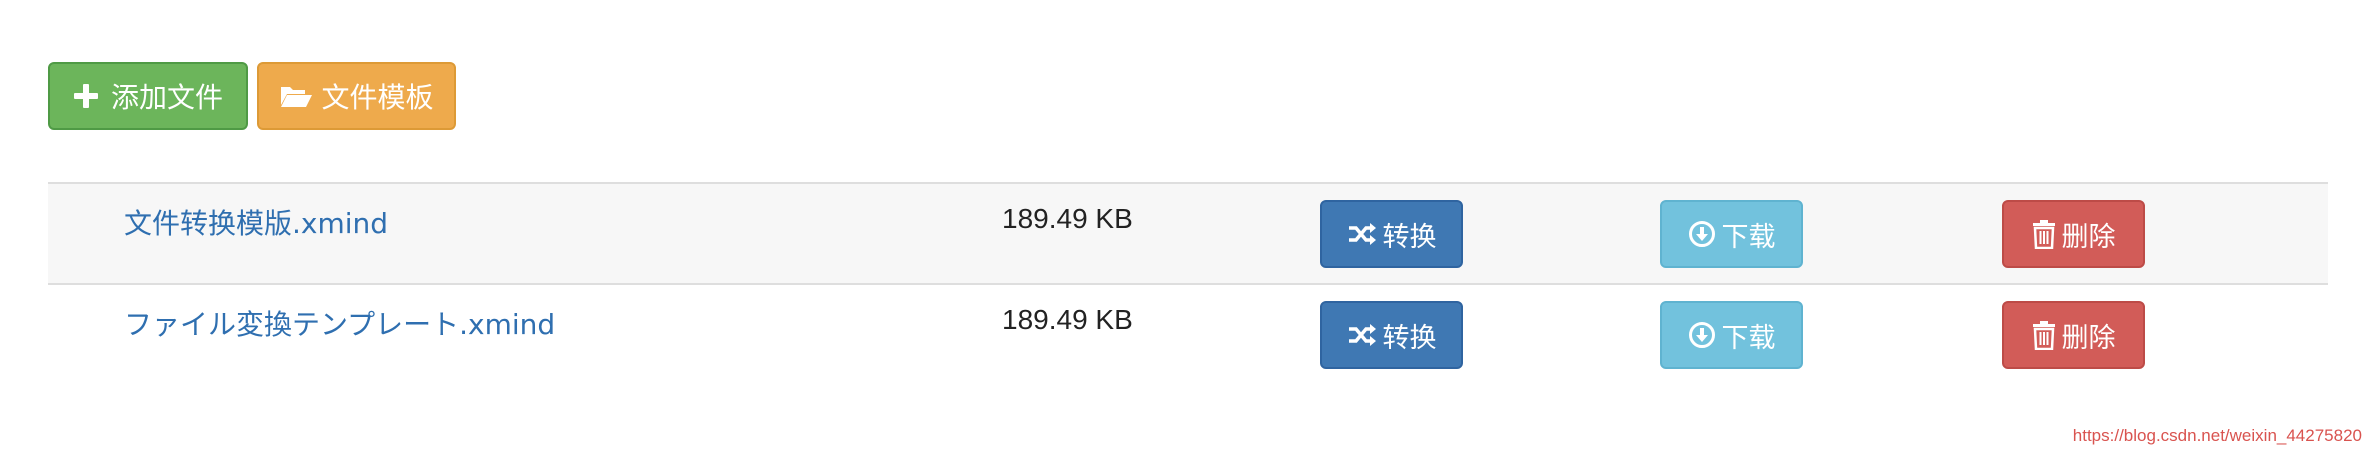 The height and width of the screenshot is (458, 2368). I want to click on plus-icon, so click(86, 96).